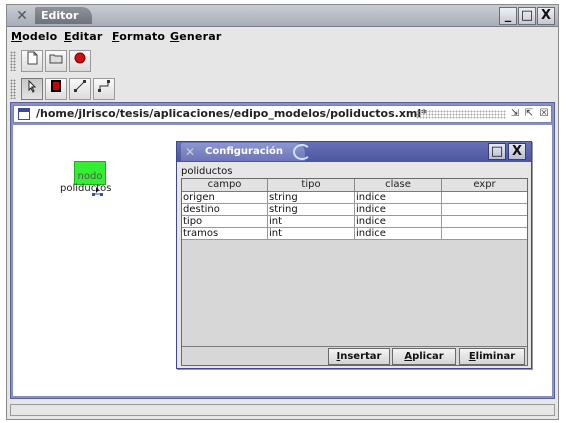 Image resolution: width=565 pixels, height=423 pixels. What do you see at coordinates (428, 356) in the screenshot?
I see `aplicar-label: plicar` at bounding box center [428, 356].